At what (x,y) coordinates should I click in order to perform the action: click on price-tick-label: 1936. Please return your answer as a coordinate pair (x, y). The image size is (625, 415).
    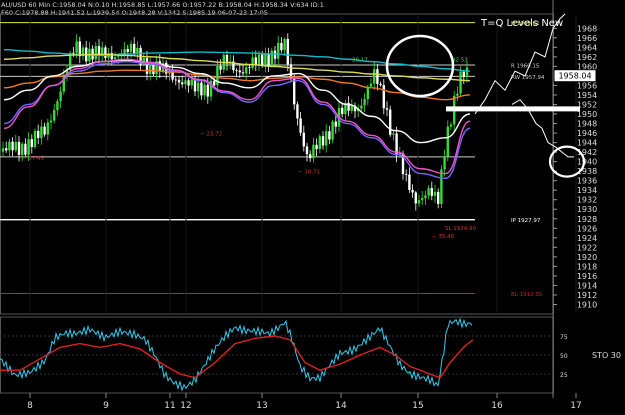
    Looking at the image, I should click on (587, 181).